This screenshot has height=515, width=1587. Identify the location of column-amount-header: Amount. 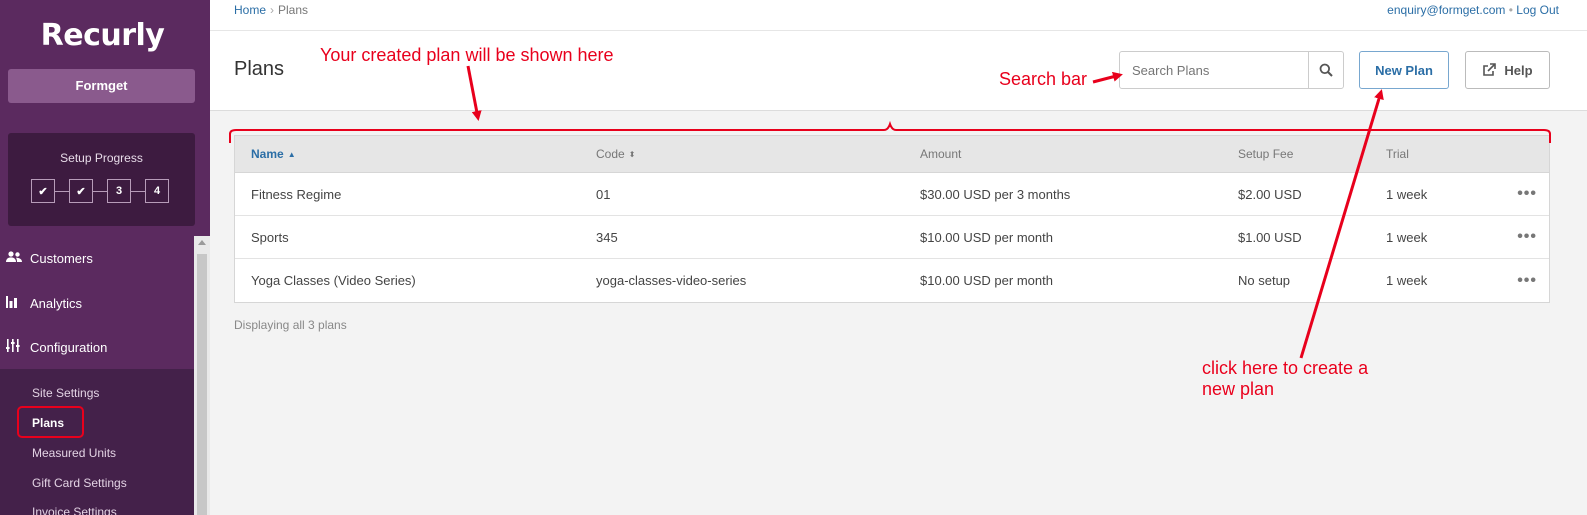
(941, 154).